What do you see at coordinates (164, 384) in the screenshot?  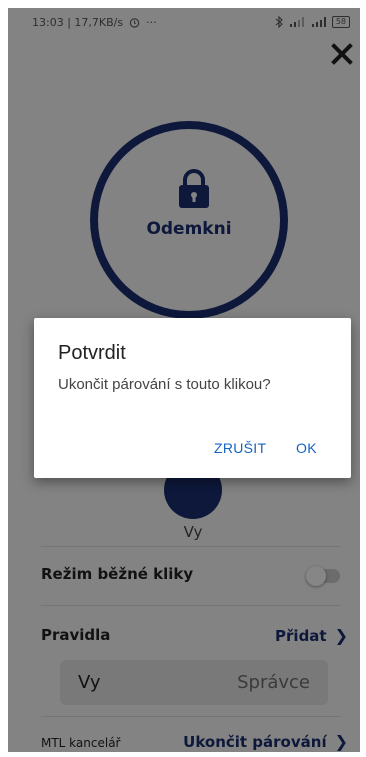 I see `dialog-message: Ukončit párování s touto klikou?` at bounding box center [164, 384].